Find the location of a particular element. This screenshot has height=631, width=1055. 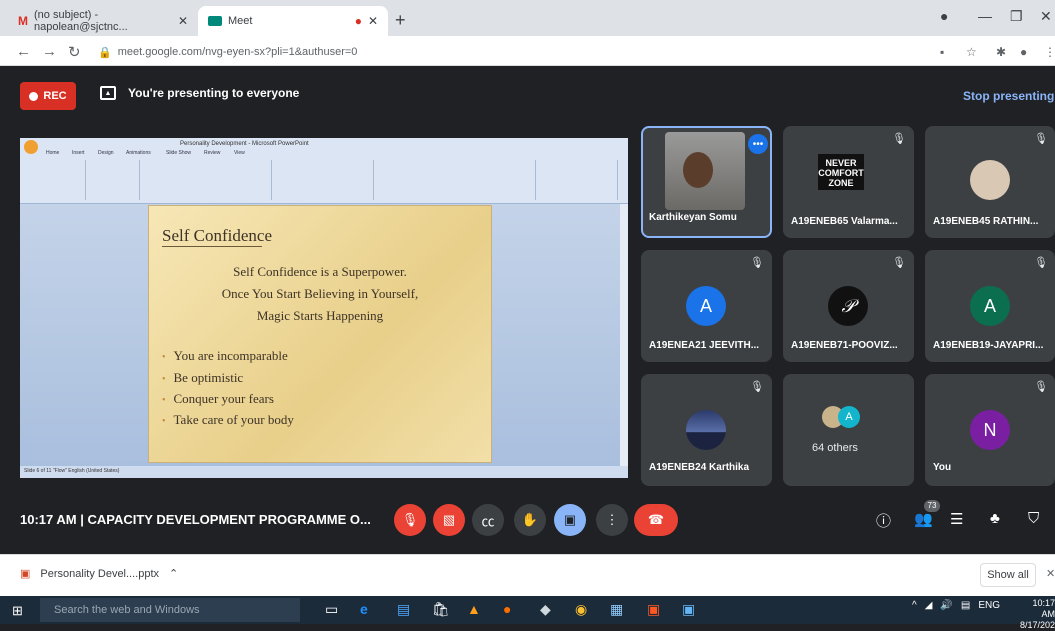

windows-start-icon: ⊞ is located at coordinates (17, 611).